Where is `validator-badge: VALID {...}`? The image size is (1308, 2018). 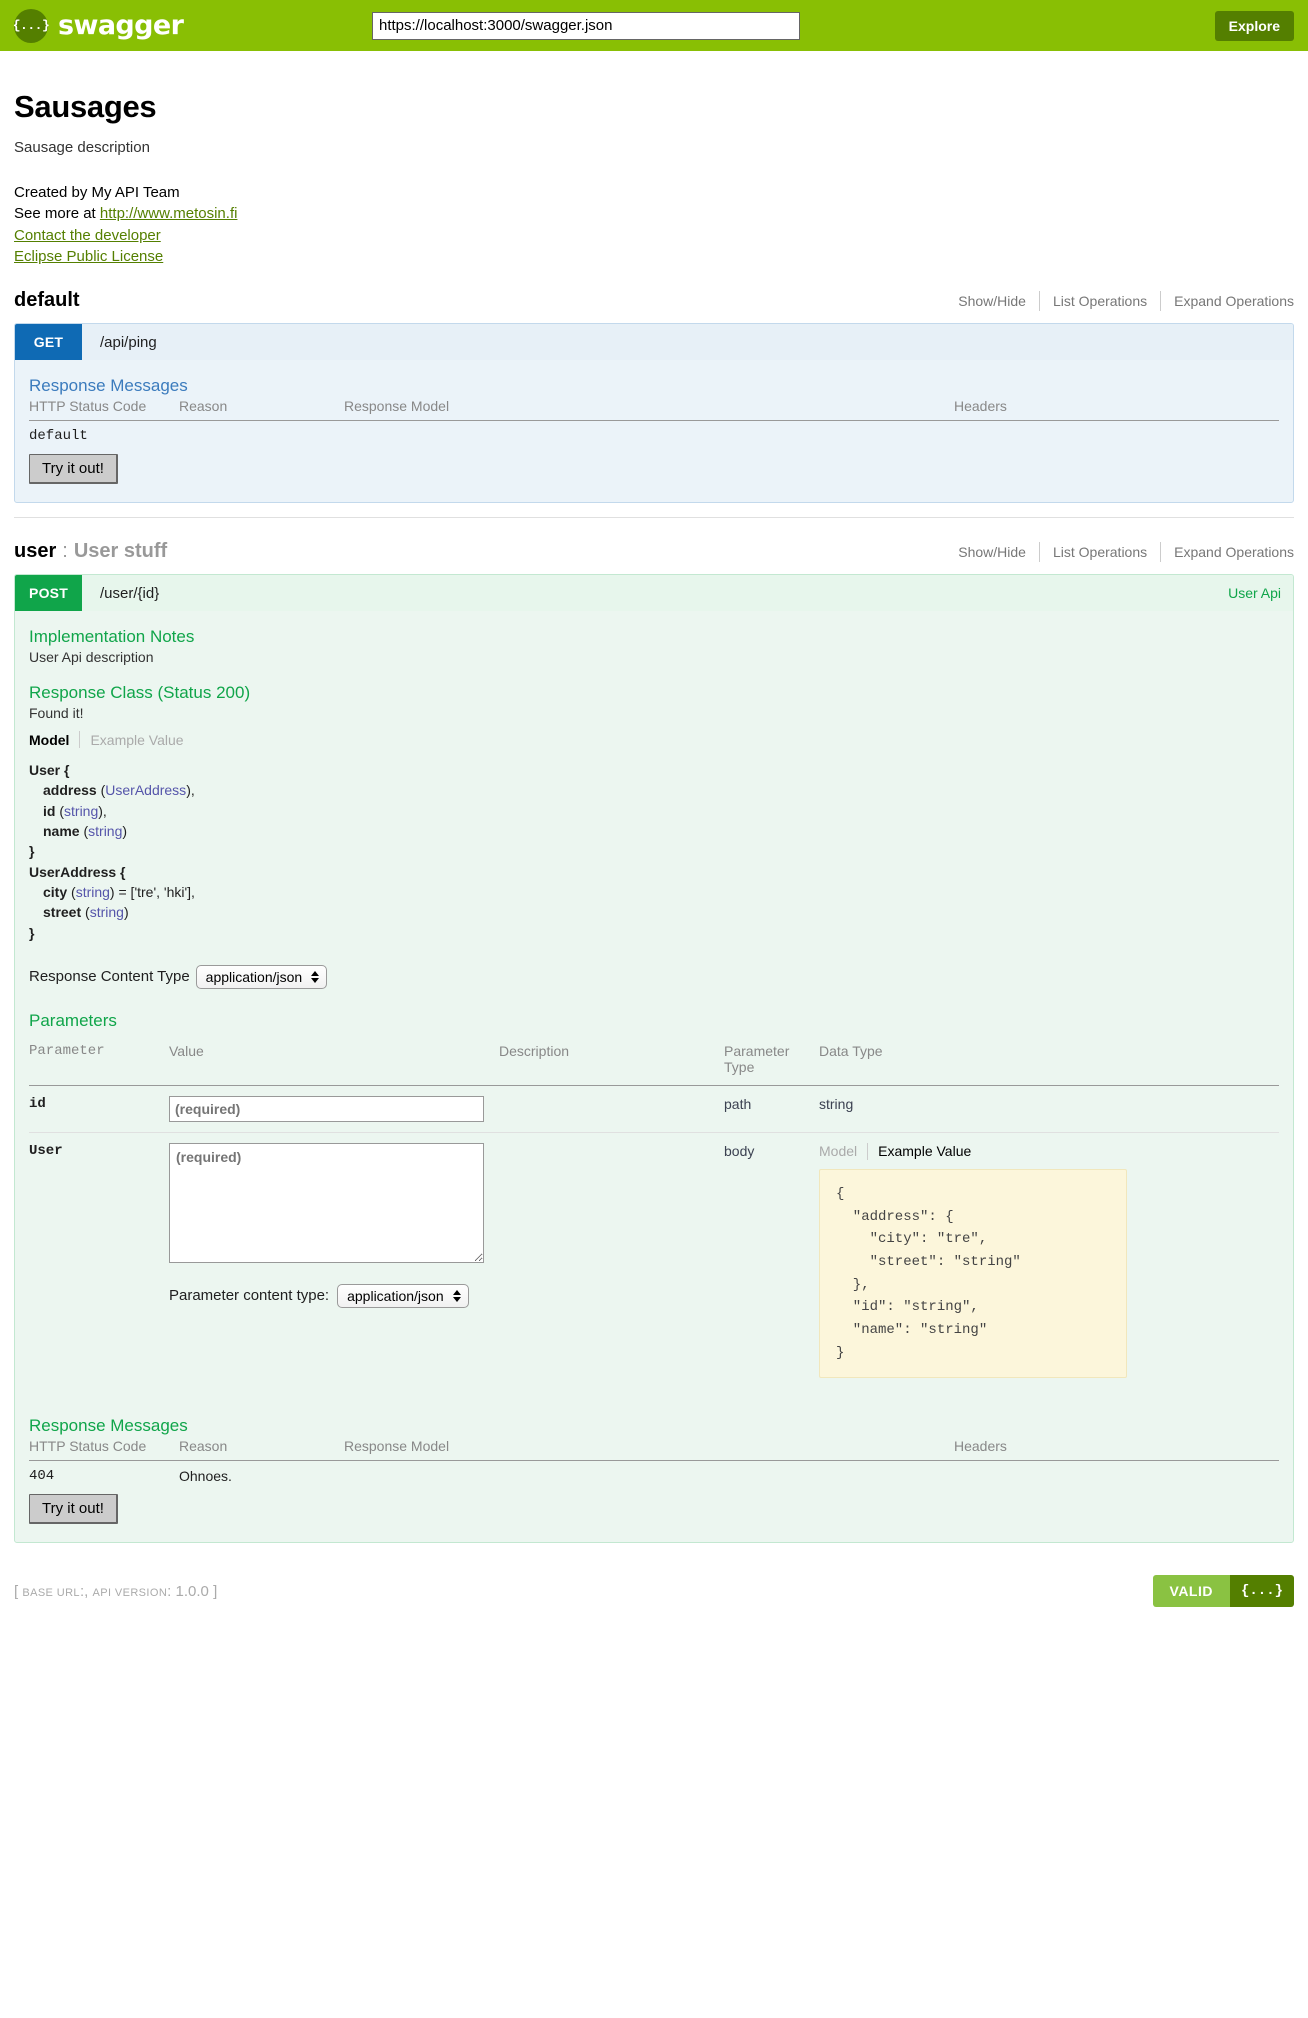 validator-badge: VALID {...} is located at coordinates (1223, 1591).